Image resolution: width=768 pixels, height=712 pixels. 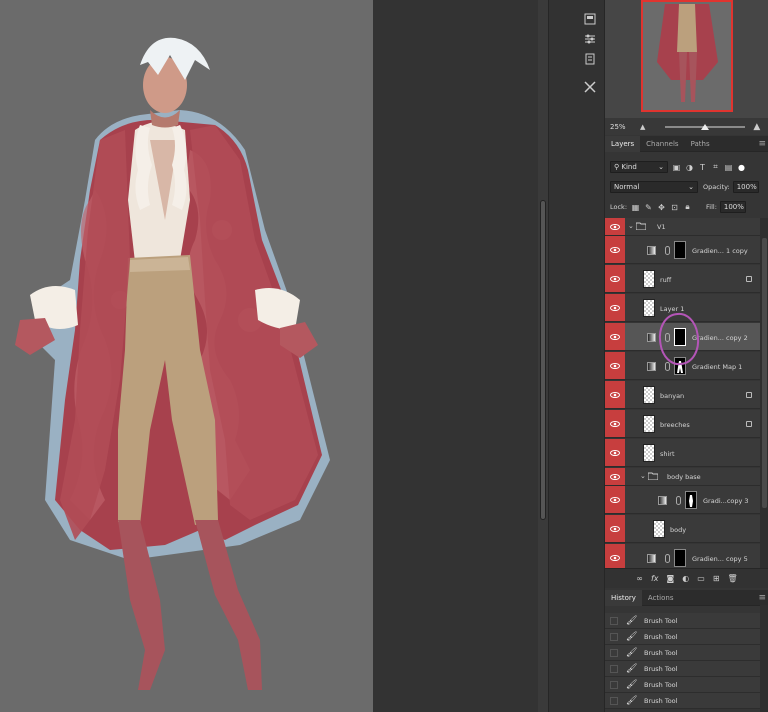 I want to click on tools-icon, so click(x=590, y=87).